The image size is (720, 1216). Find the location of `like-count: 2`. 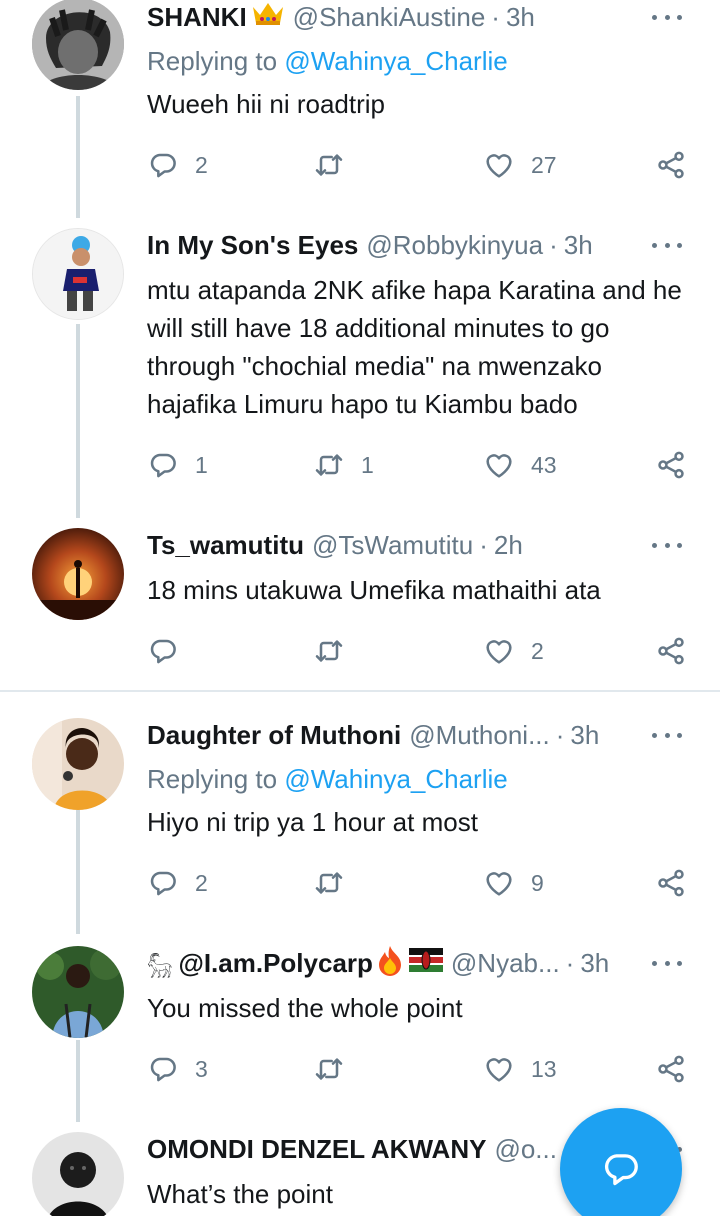

like-count: 2 is located at coordinates (537, 650).